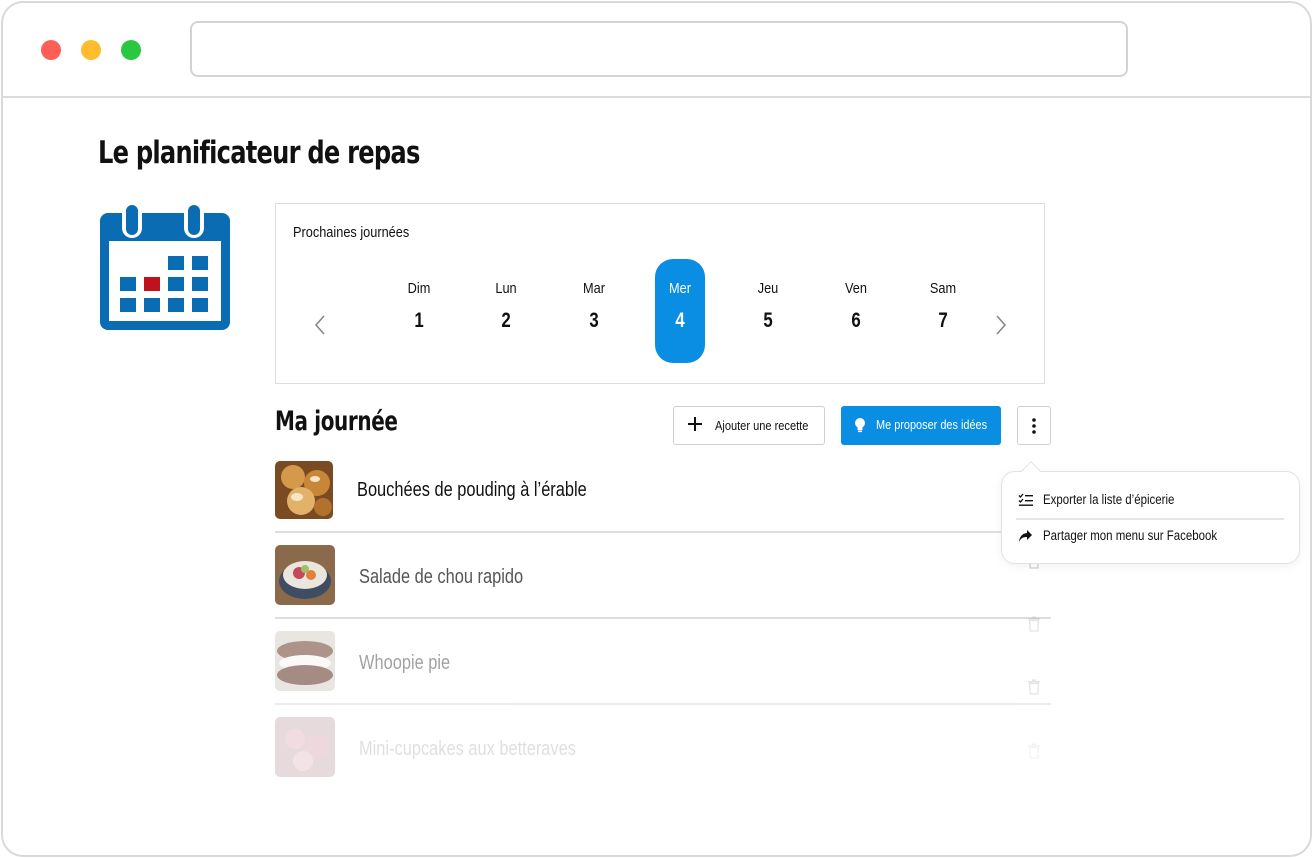  Describe the element at coordinates (131, 50) in the screenshot. I see `maximize-window-button` at that location.